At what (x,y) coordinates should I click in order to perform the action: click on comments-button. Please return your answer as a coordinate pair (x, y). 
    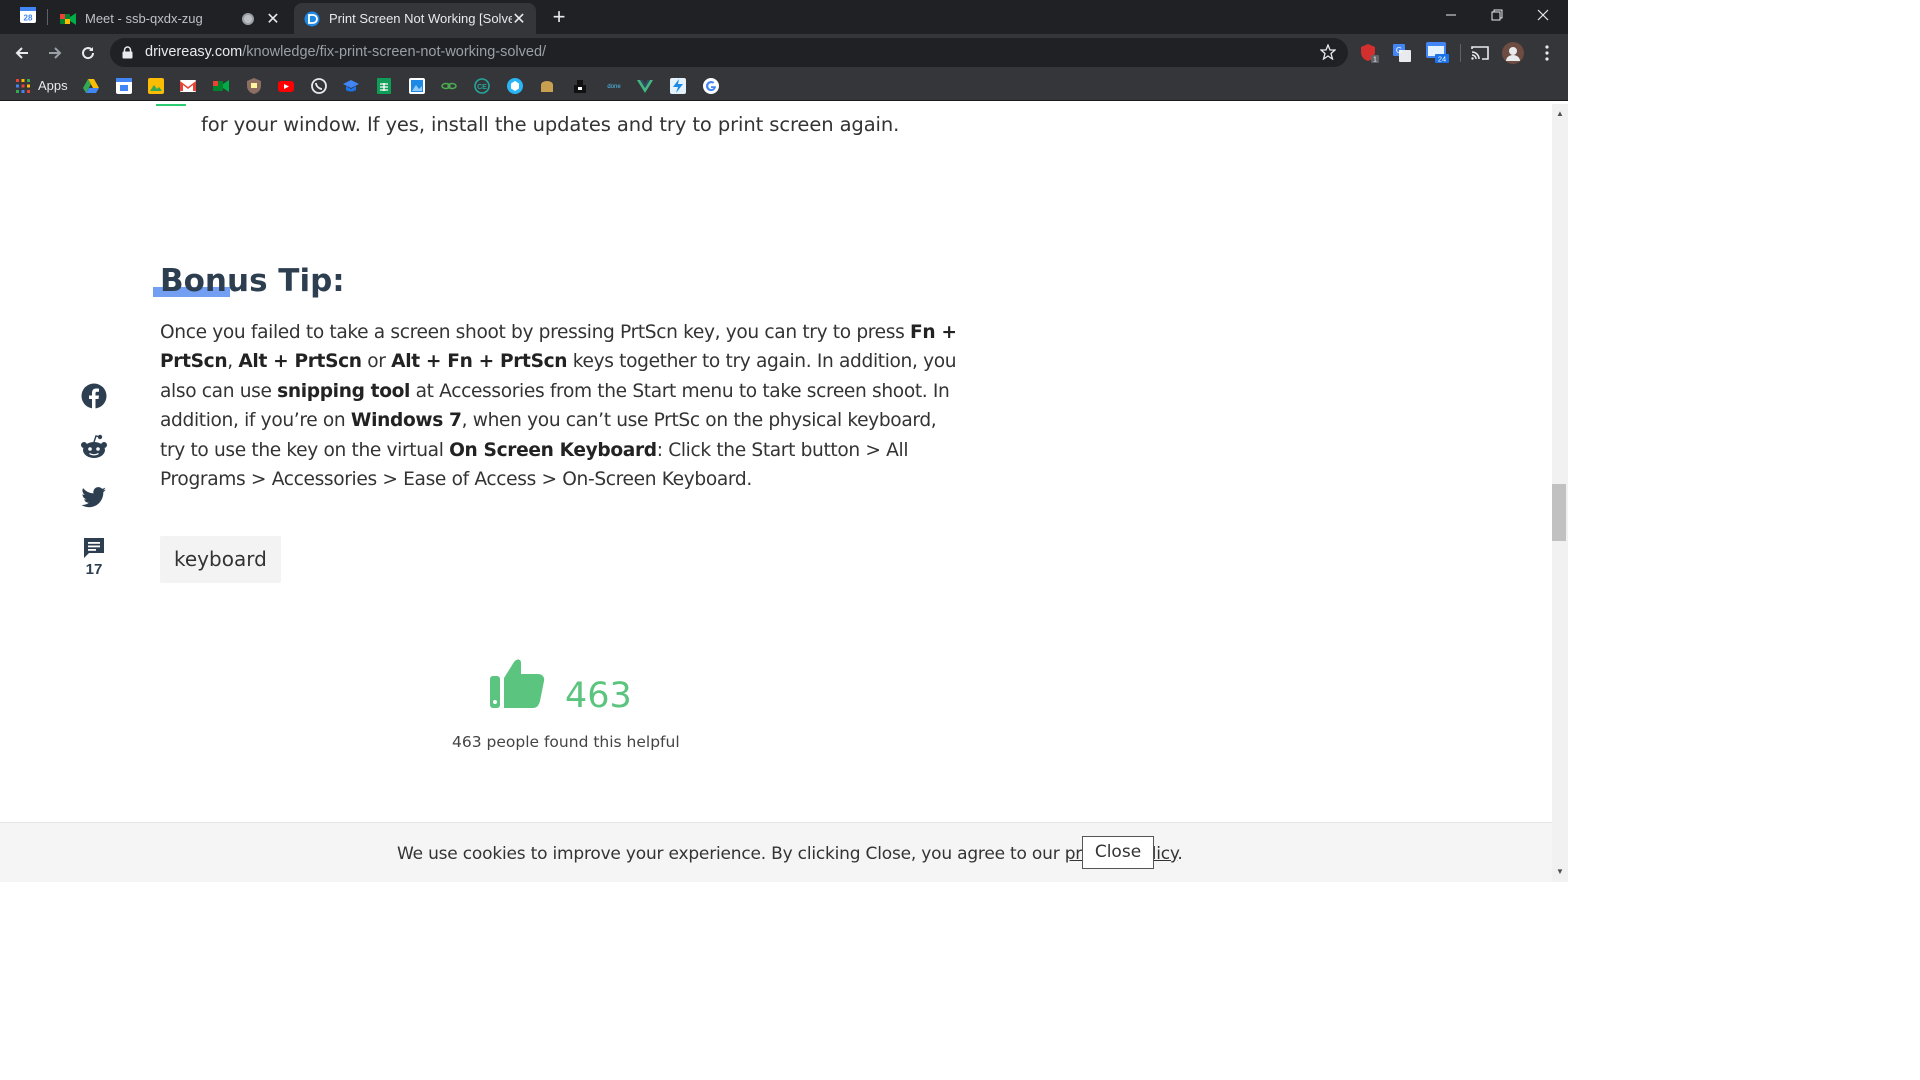
    Looking at the image, I should click on (94, 548).